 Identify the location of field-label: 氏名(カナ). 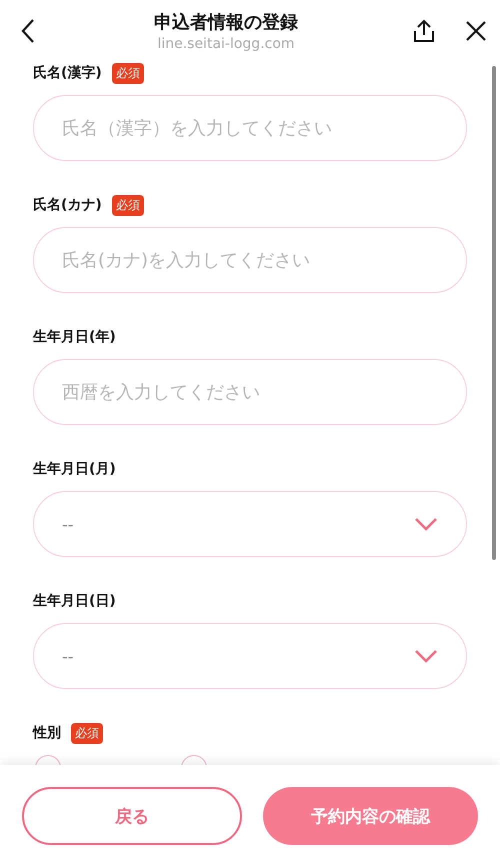
(67, 205).